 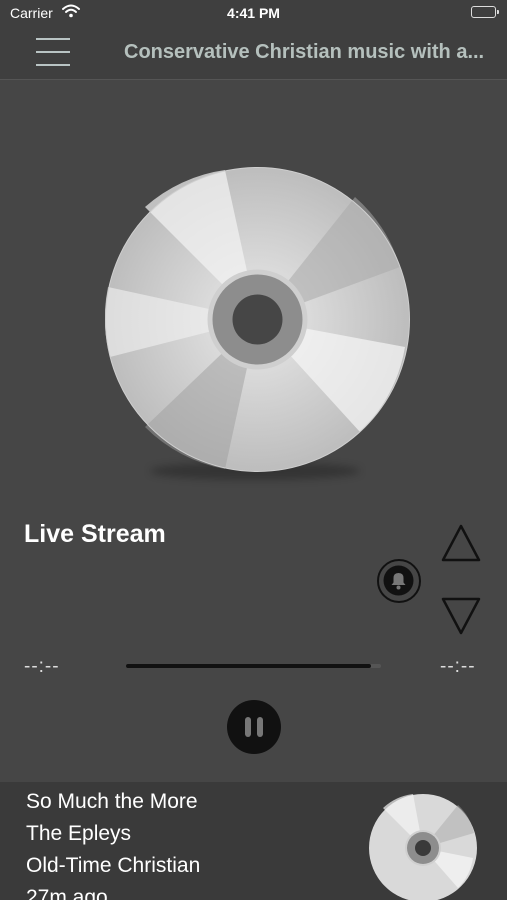 What do you see at coordinates (458, 666) in the screenshot?
I see `remaining-time: --:--` at bounding box center [458, 666].